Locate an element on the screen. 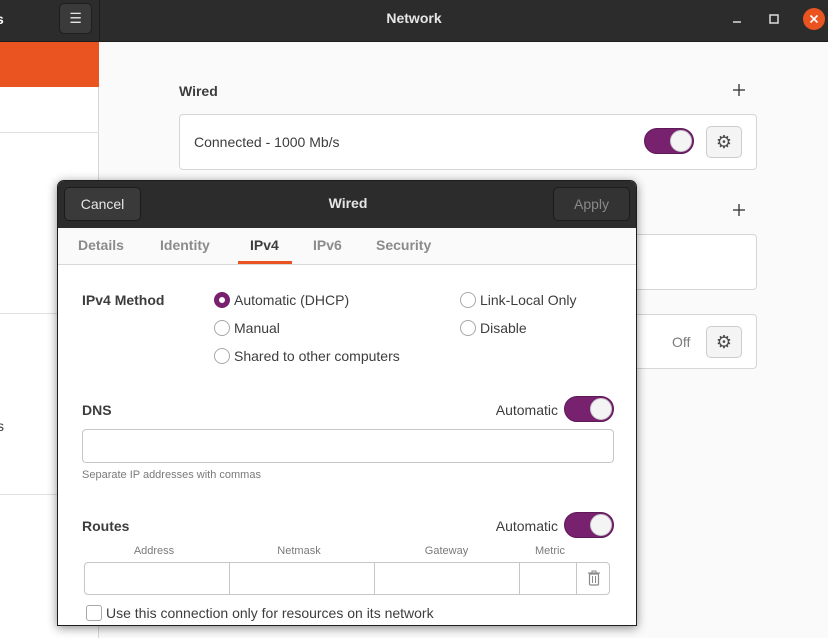 The image size is (828, 638). dns-automatic-toggle is located at coordinates (589, 409).